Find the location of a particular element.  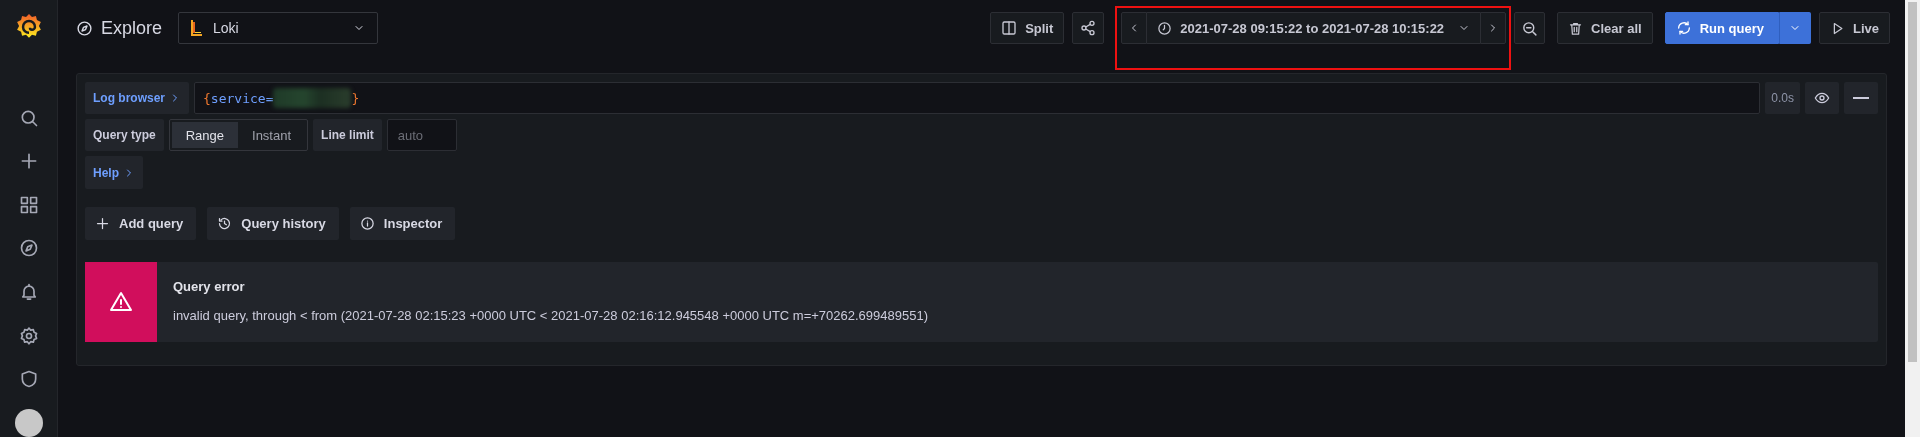

trash-icon is located at coordinates (1576, 28).